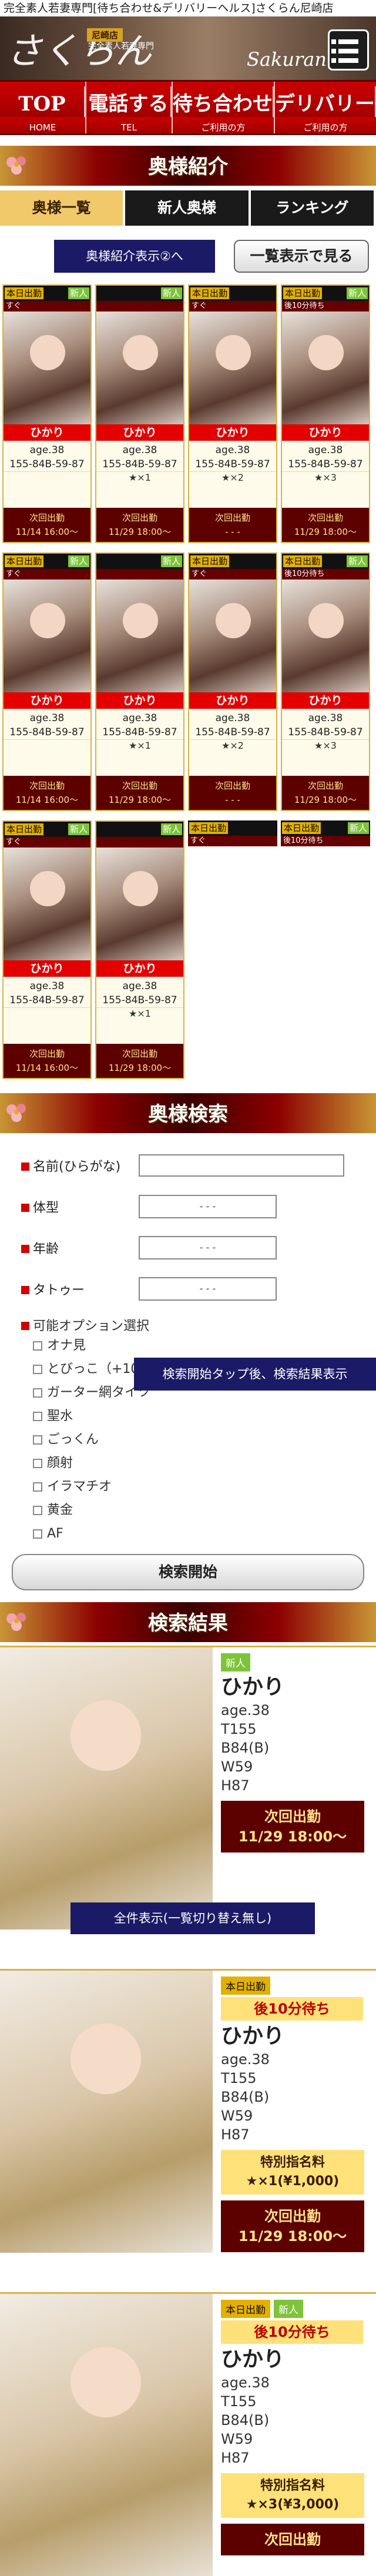 The width and height of the screenshot is (376, 2576). What do you see at coordinates (192, 1918) in the screenshot?
I see `show-all-button: 全件表示(一覧切り替え無し)` at bounding box center [192, 1918].